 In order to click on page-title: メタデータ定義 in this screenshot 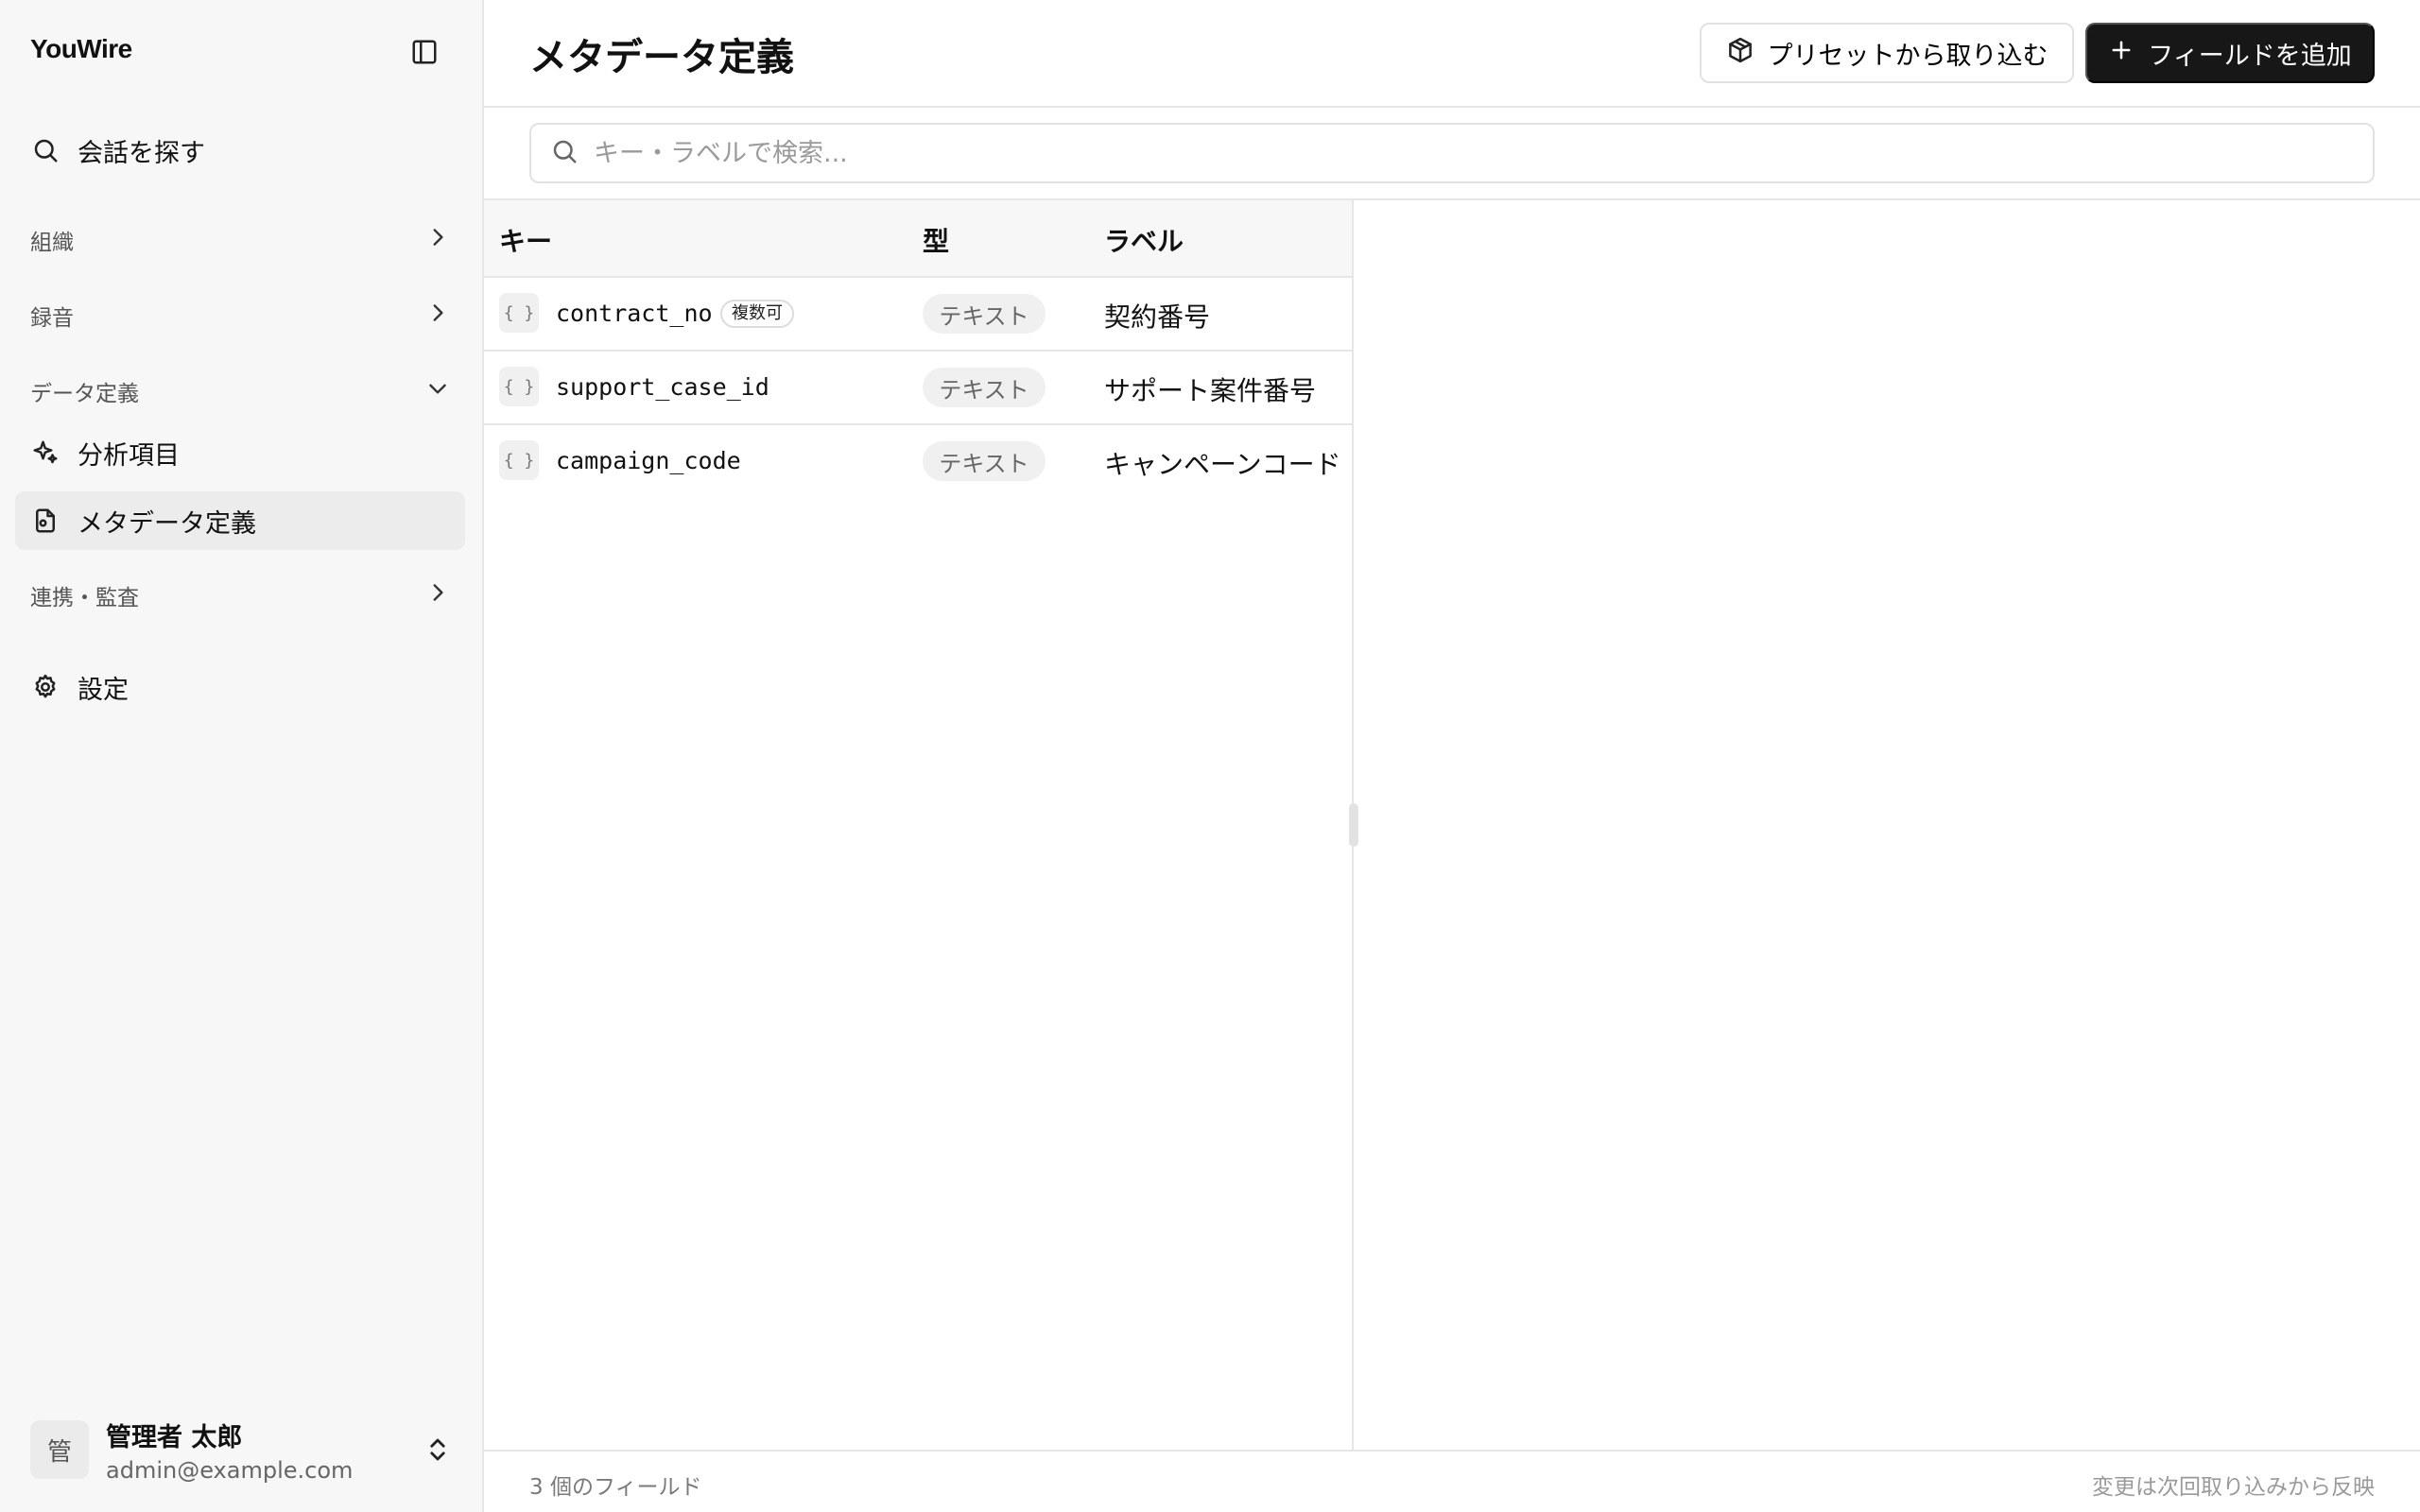, I will do `click(661, 57)`.